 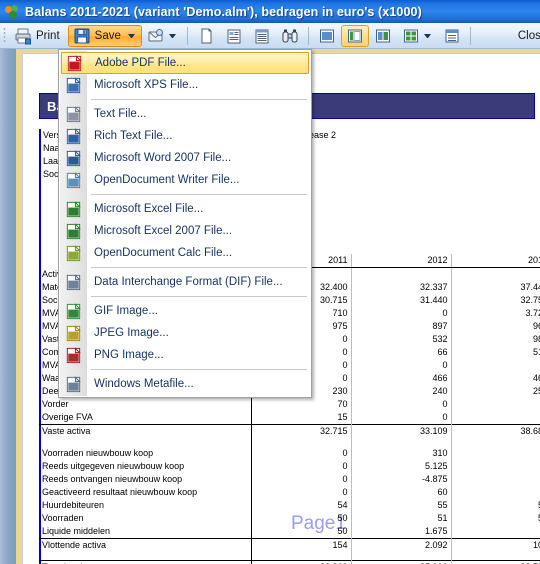 I want to click on table-row-label: Vlottende activa, so click(x=145, y=544).